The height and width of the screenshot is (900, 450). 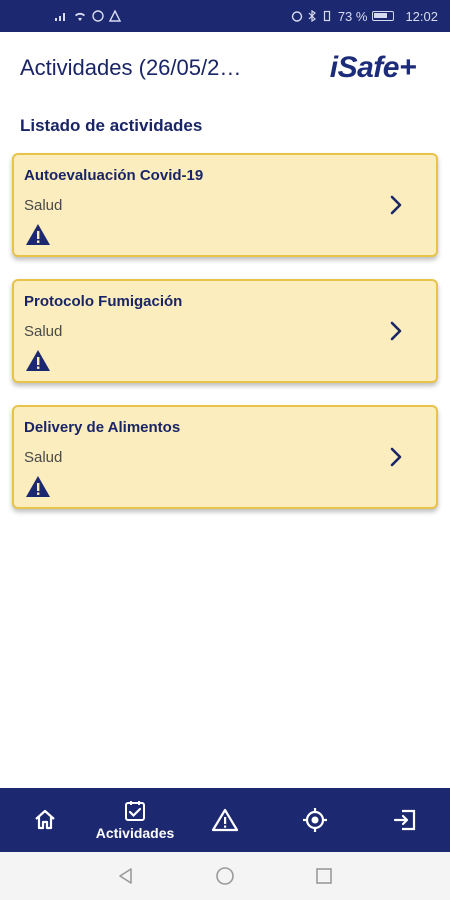 I want to click on wifi-icon, so click(x=80, y=16).